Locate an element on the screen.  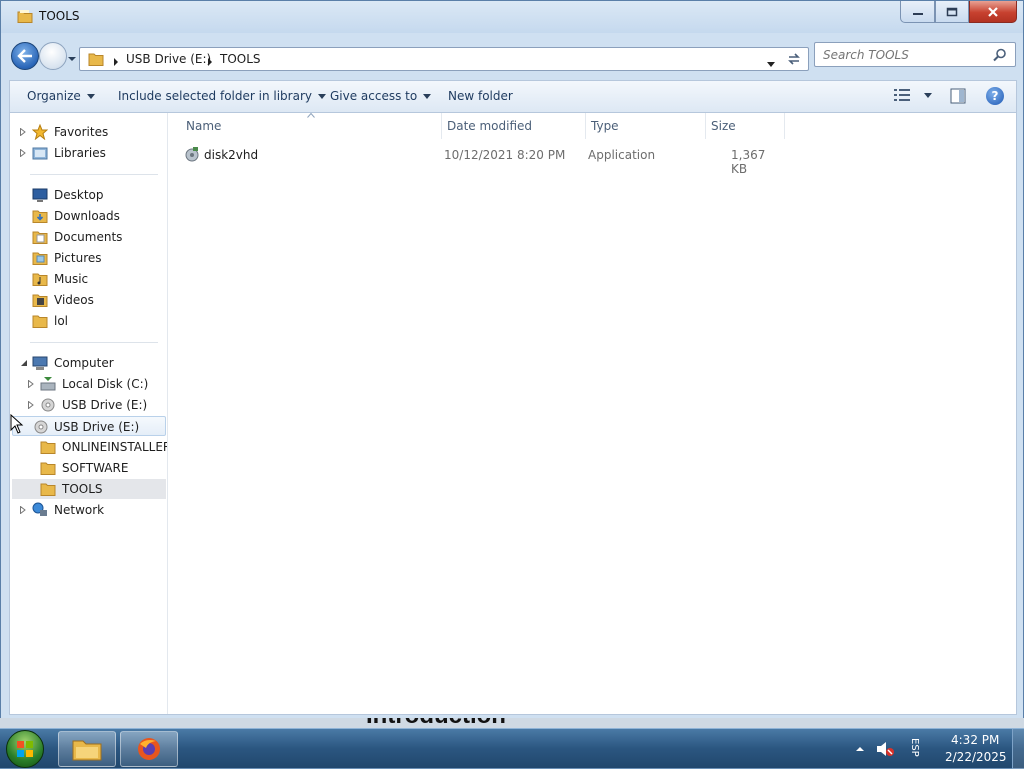
taskbar: ESP 4:32 PM 2/22/2025 is located at coordinates (512, 748).